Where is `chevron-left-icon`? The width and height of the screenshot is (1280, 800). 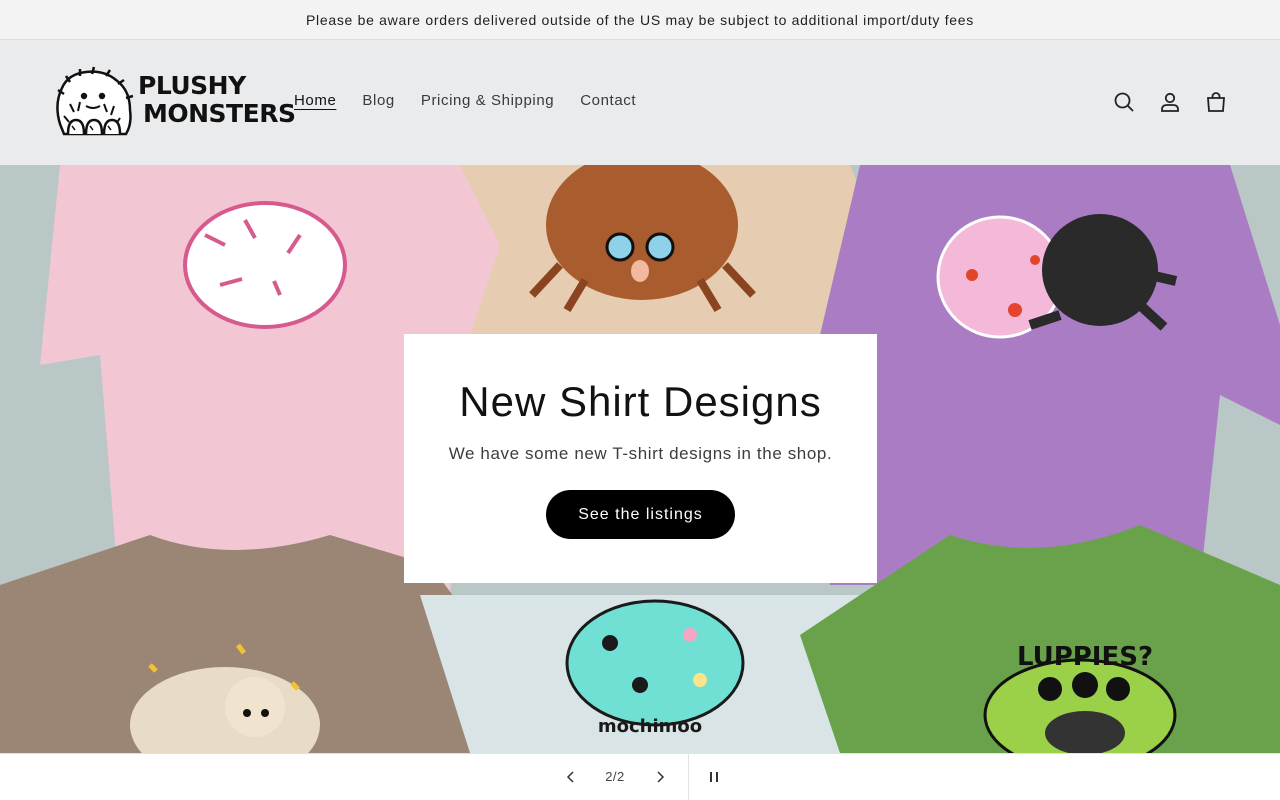
chevron-left-icon is located at coordinates (571, 777).